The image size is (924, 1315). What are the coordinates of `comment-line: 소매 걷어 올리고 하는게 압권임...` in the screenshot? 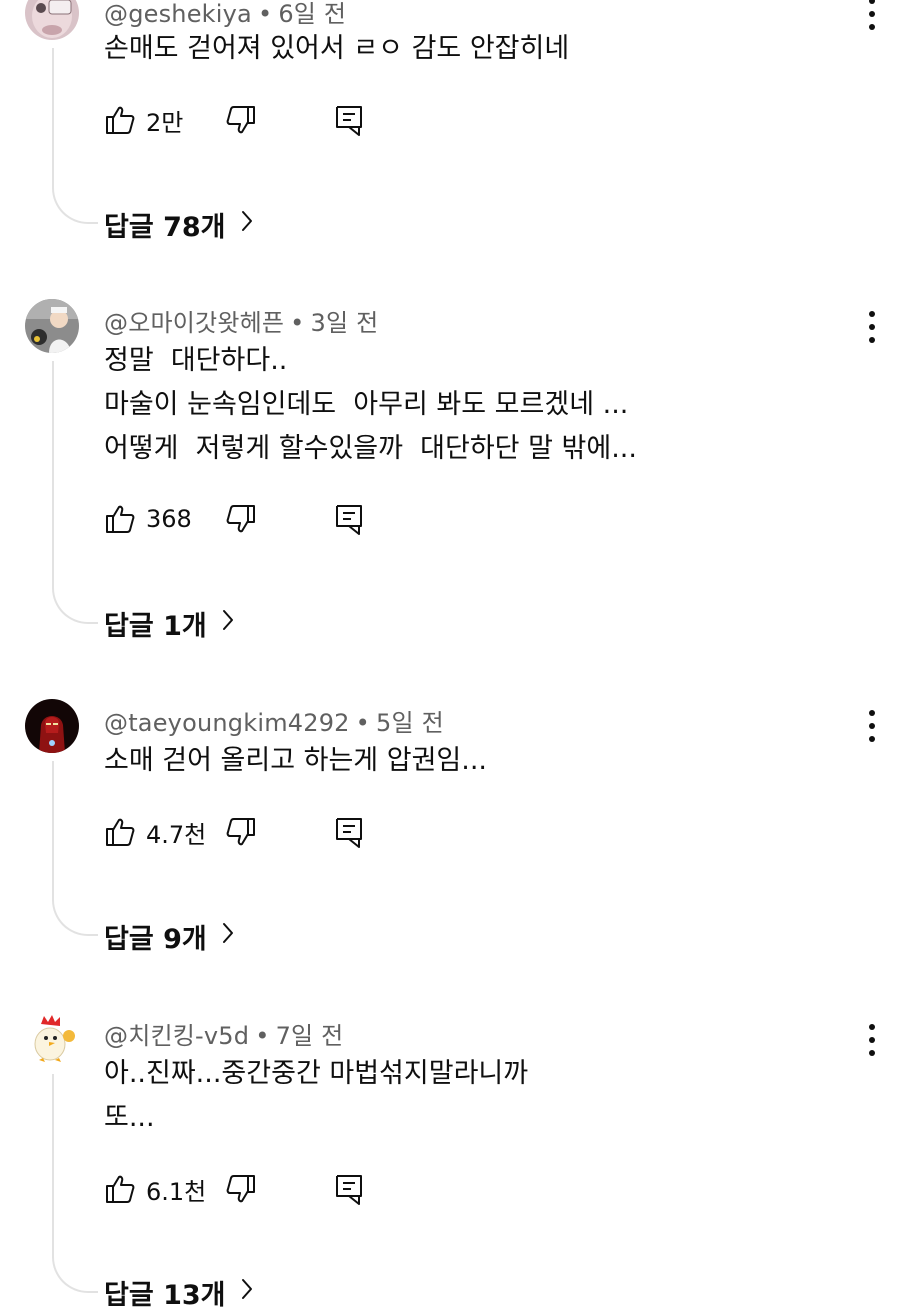 It's located at (295, 760).